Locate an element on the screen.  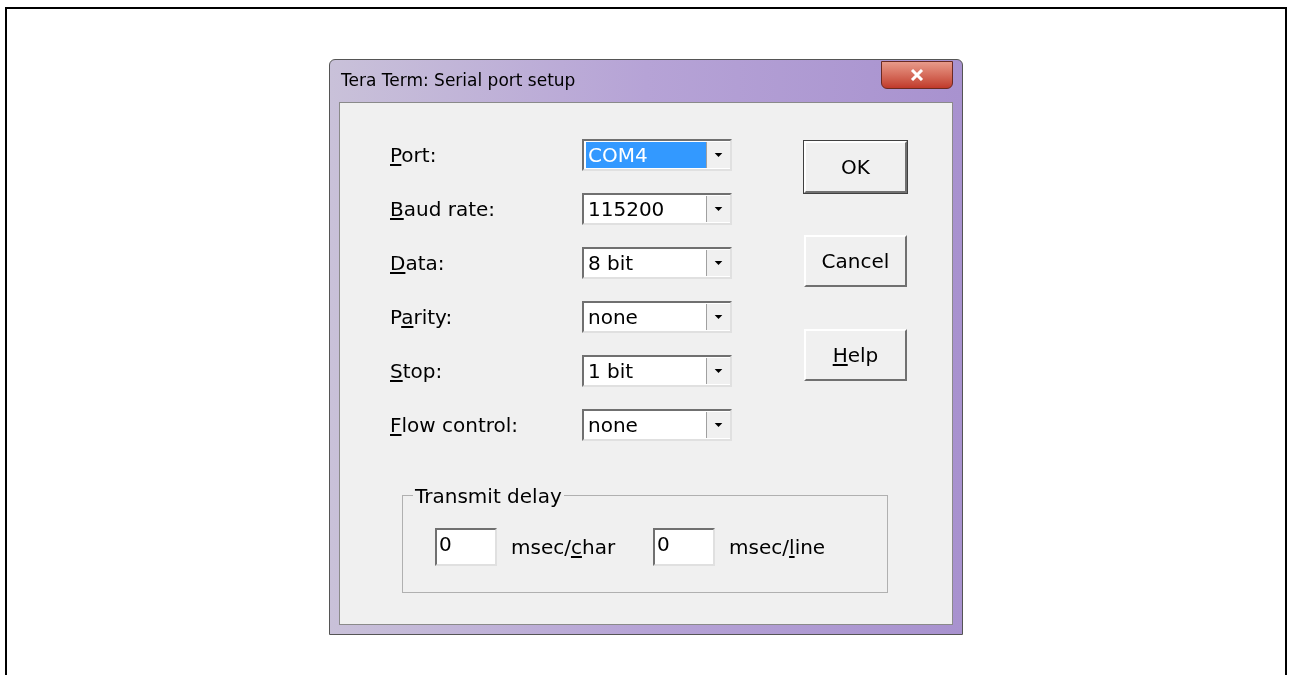
field-label: Data: is located at coordinates (418, 263).